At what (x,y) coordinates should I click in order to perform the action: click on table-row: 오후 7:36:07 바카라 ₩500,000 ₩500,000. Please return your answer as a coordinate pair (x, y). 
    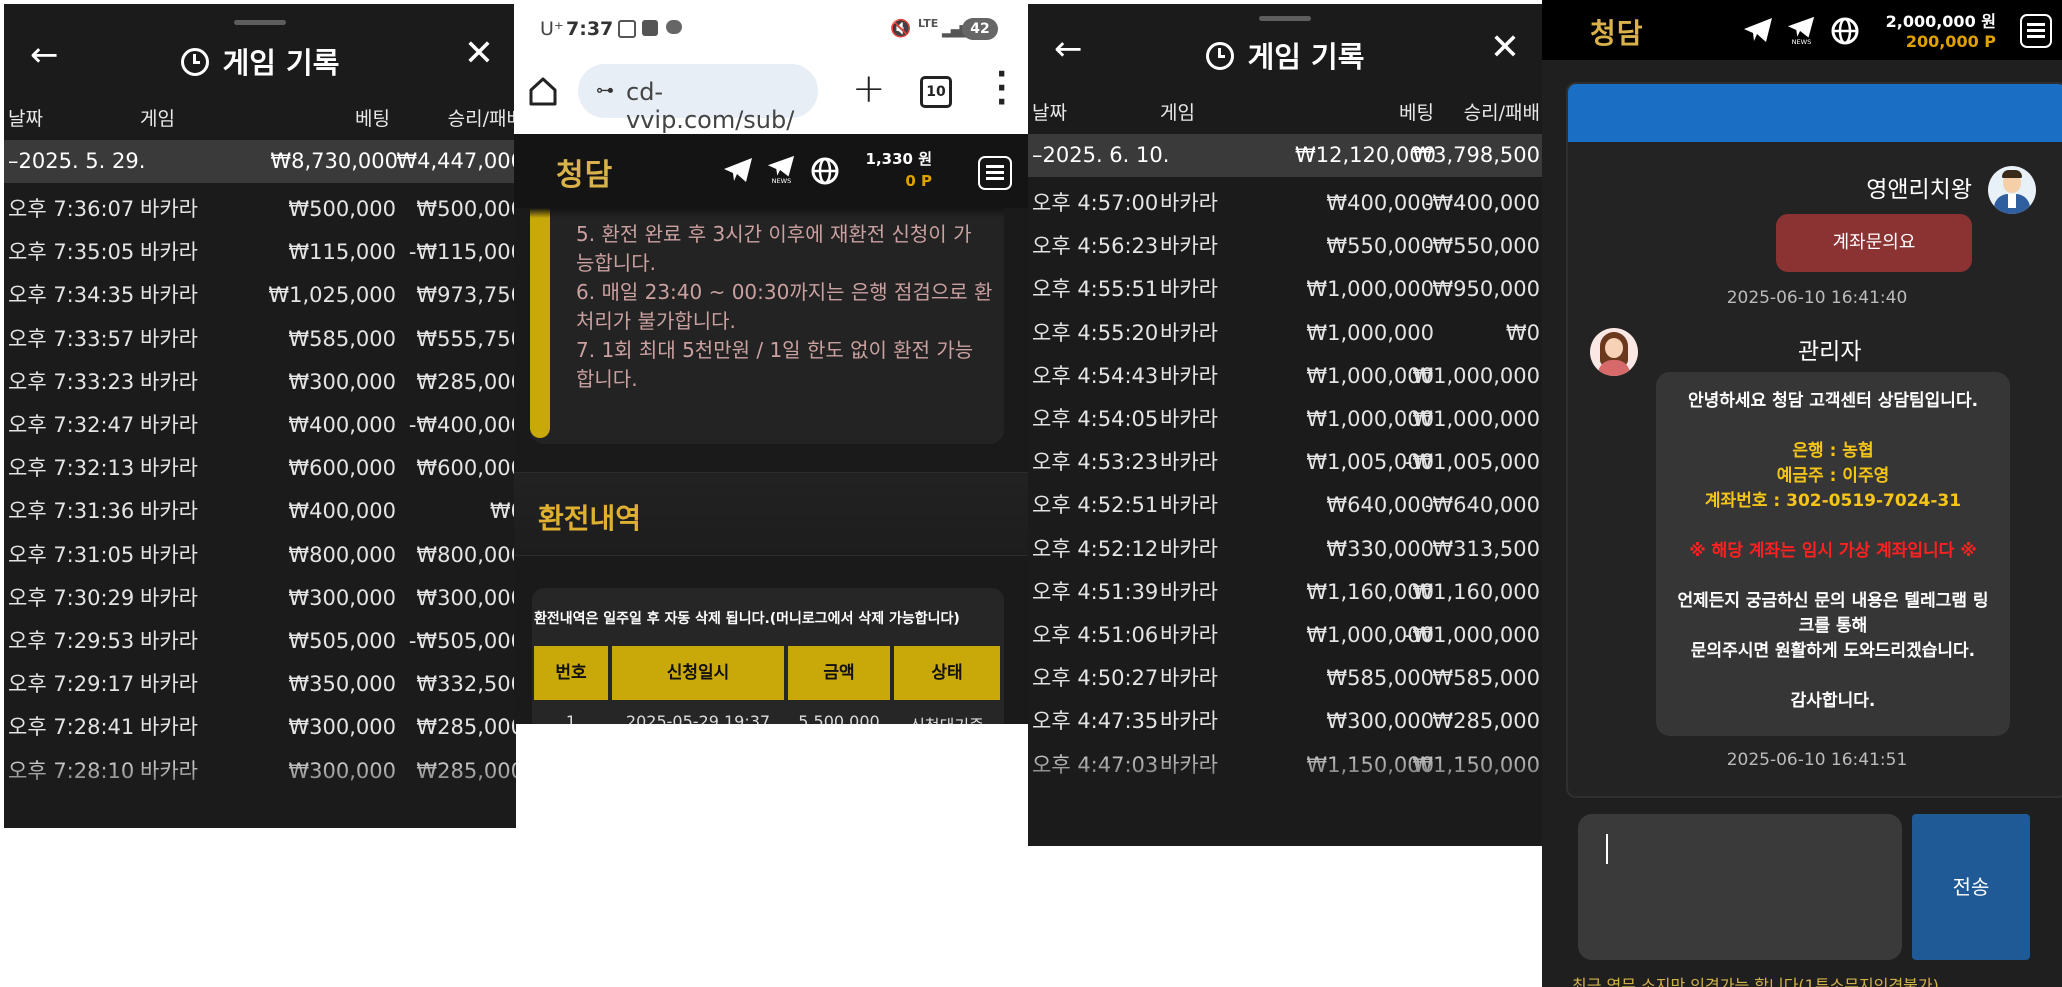
    Looking at the image, I should click on (260, 209).